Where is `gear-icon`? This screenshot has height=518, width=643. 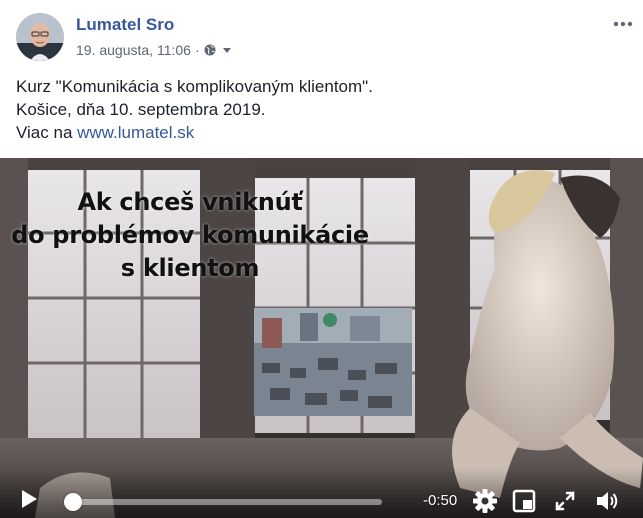 gear-icon is located at coordinates (485, 501).